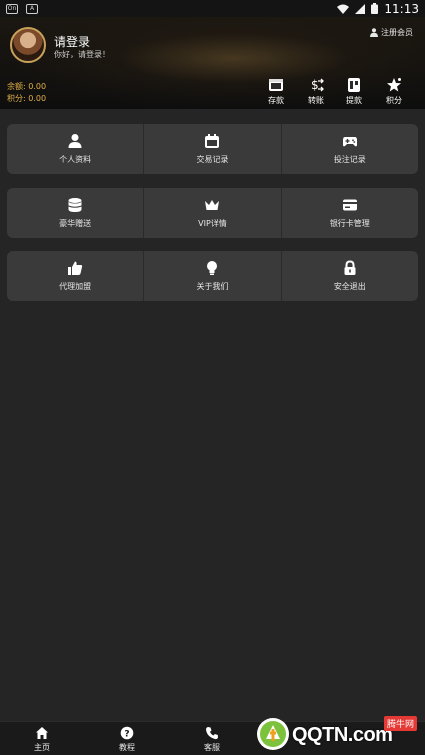 The height and width of the screenshot is (755, 425). Describe the element at coordinates (127, 747) in the screenshot. I see `nav-label: 教程` at that location.